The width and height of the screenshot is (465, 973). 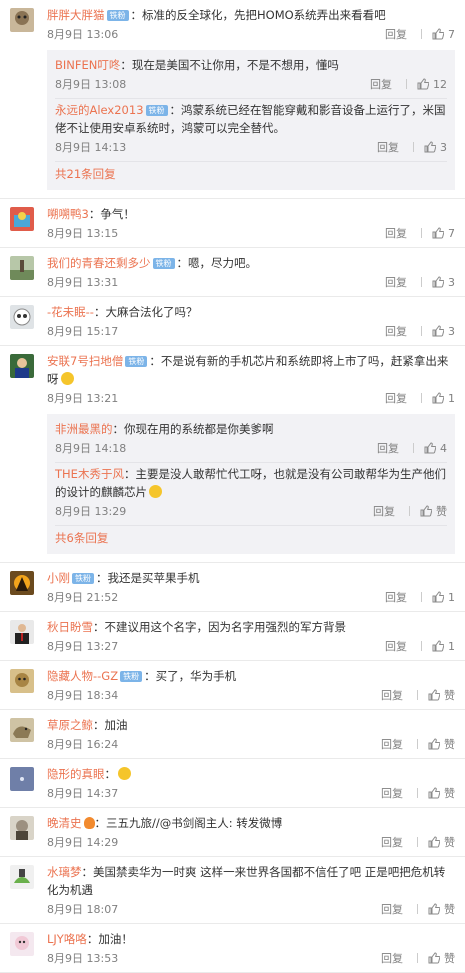 What do you see at coordinates (251, 174) in the screenshot?
I see `more-replies-link: 共21条回复` at bounding box center [251, 174].